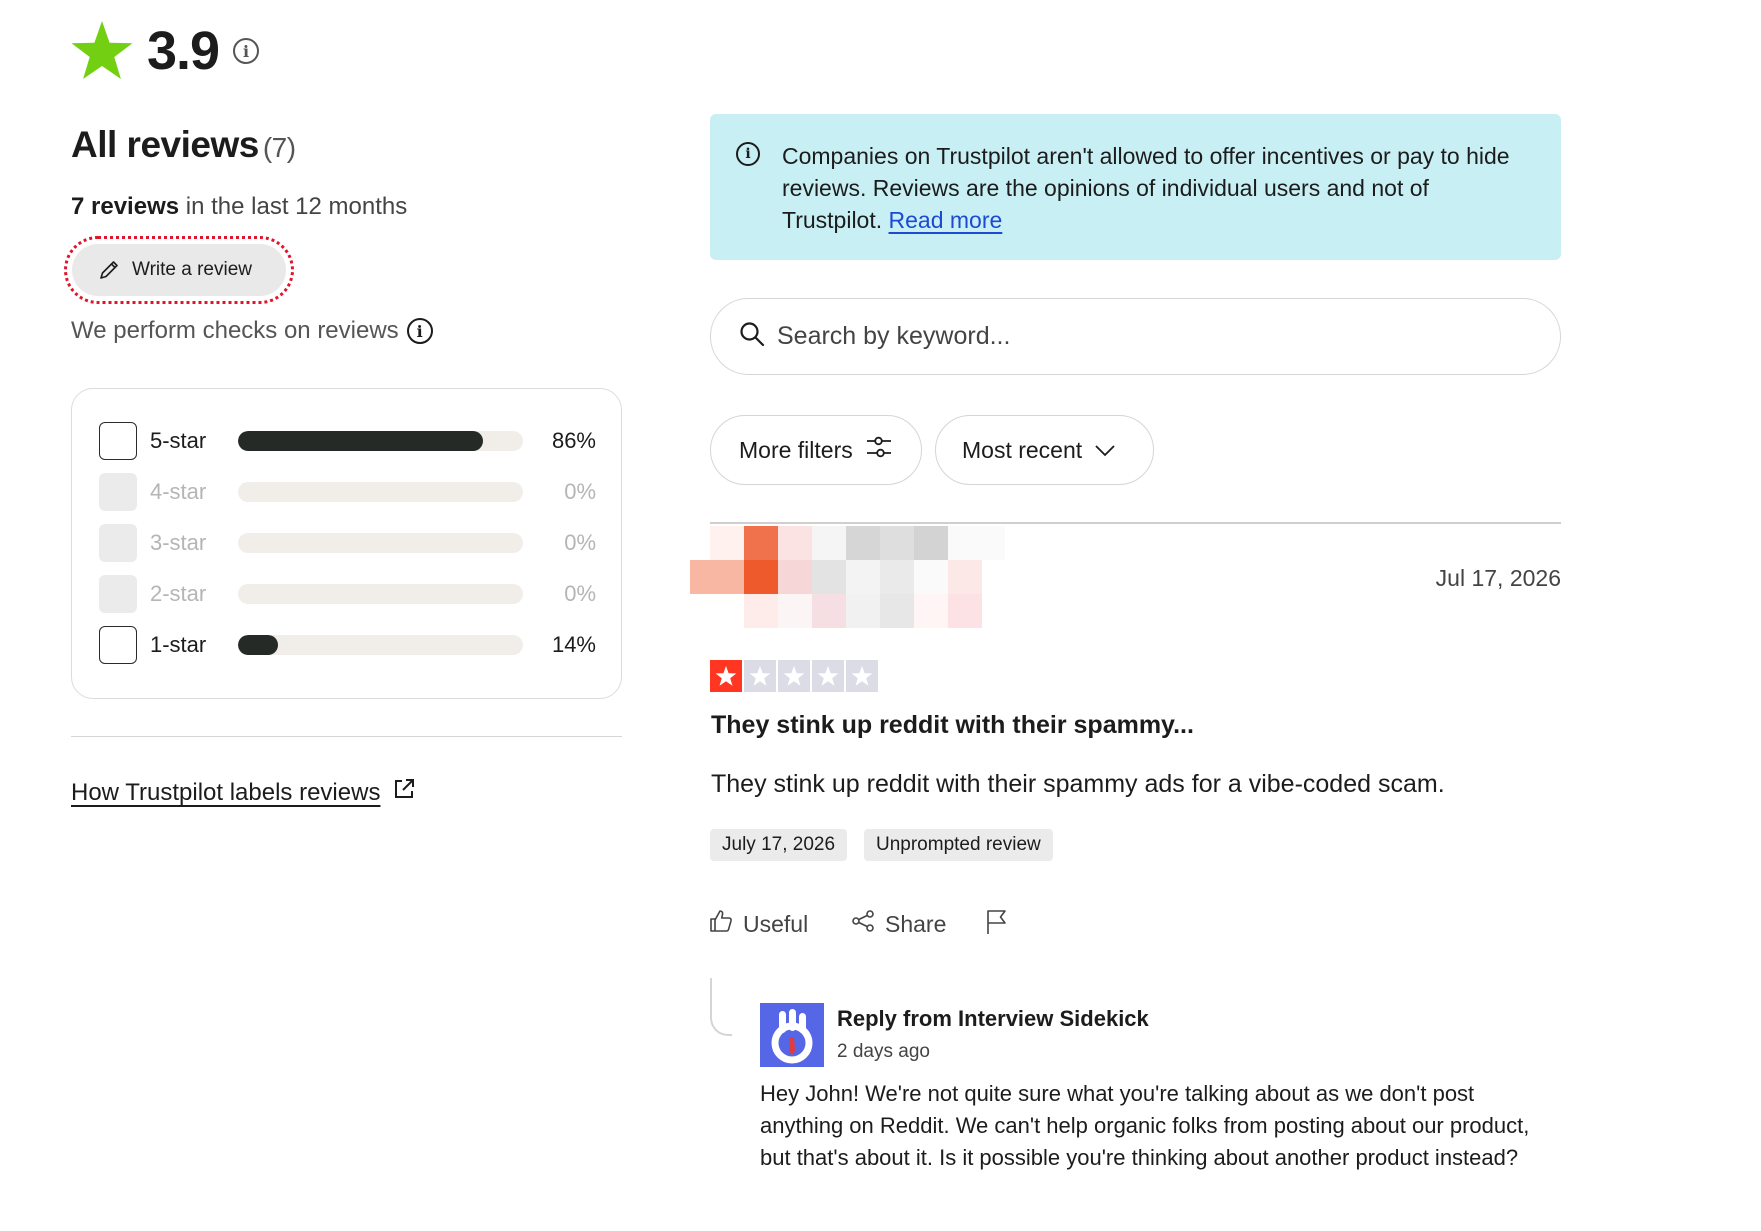  What do you see at coordinates (573, 440) in the screenshot?
I see `distribution-percent: 86%` at bounding box center [573, 440].